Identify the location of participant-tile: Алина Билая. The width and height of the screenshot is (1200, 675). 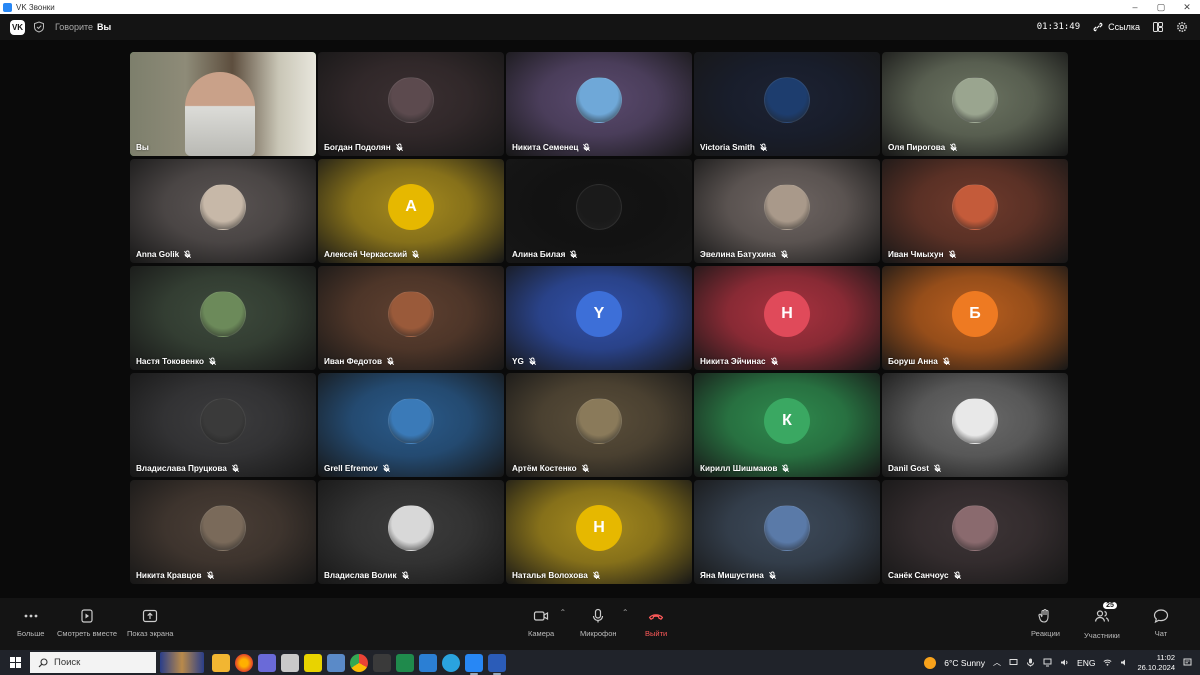
(599, 211).